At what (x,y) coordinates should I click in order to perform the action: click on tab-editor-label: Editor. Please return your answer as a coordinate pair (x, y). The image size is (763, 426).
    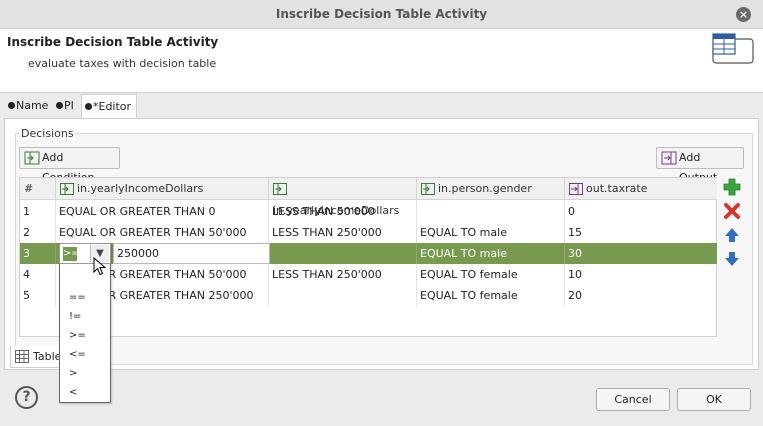
    Looking at the image, I should click on (115, 106).